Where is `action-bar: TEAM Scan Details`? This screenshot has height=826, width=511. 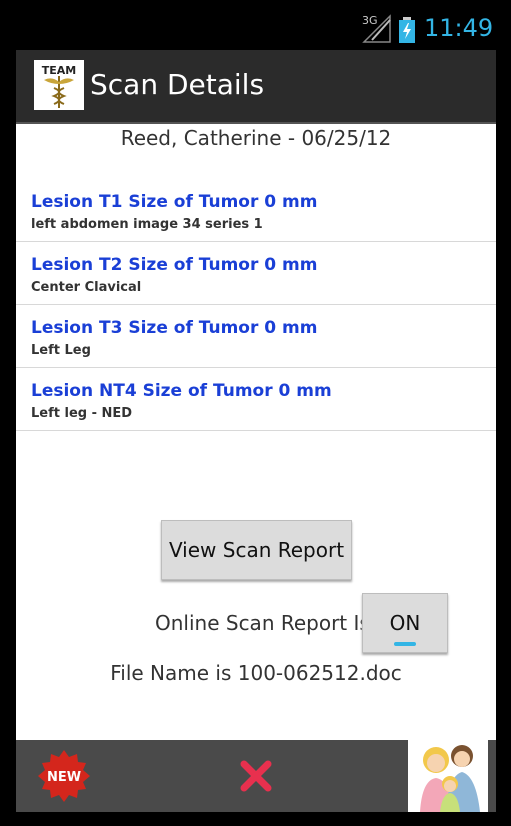
action-bar: TEAM Scan Details is located at coordinates (256, 87).